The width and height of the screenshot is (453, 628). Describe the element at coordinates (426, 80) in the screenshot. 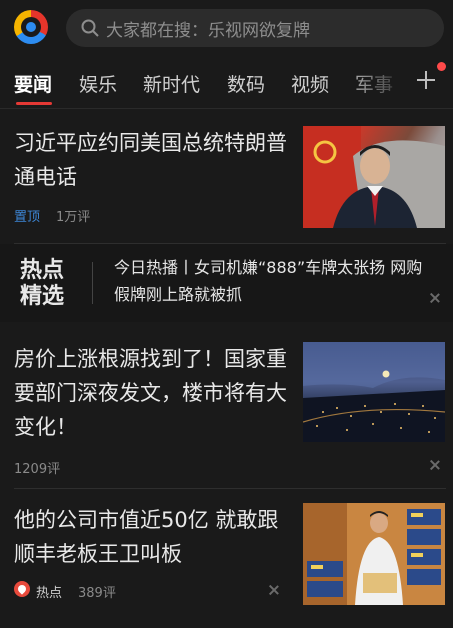

I see `add-channel-icon` at that location.